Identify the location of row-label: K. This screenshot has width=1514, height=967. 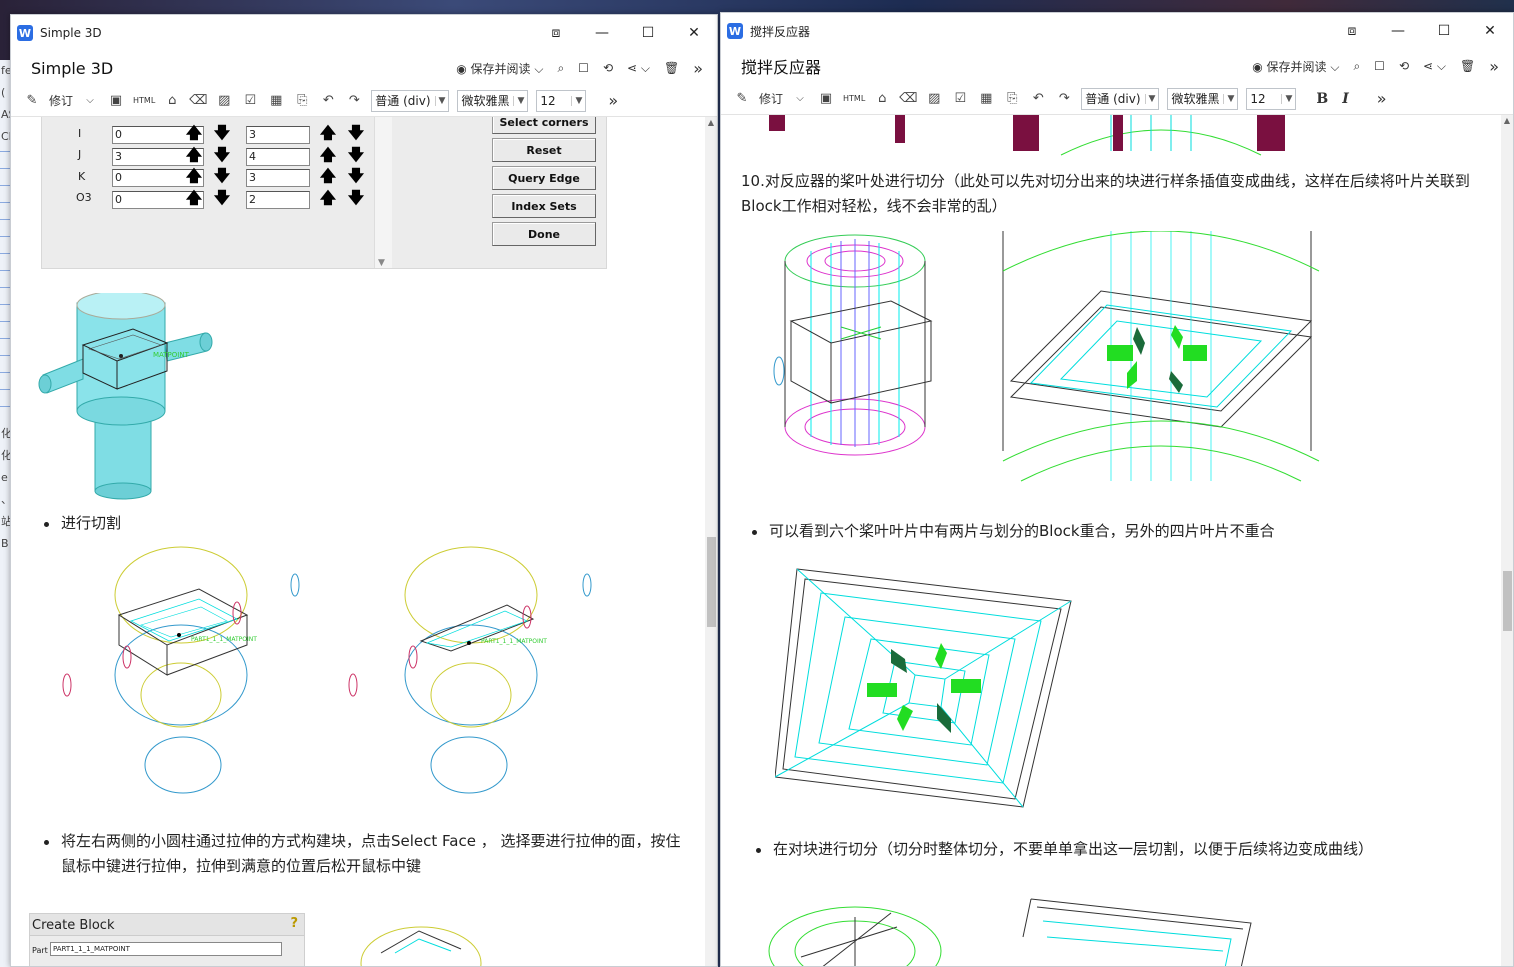
(82, 176).